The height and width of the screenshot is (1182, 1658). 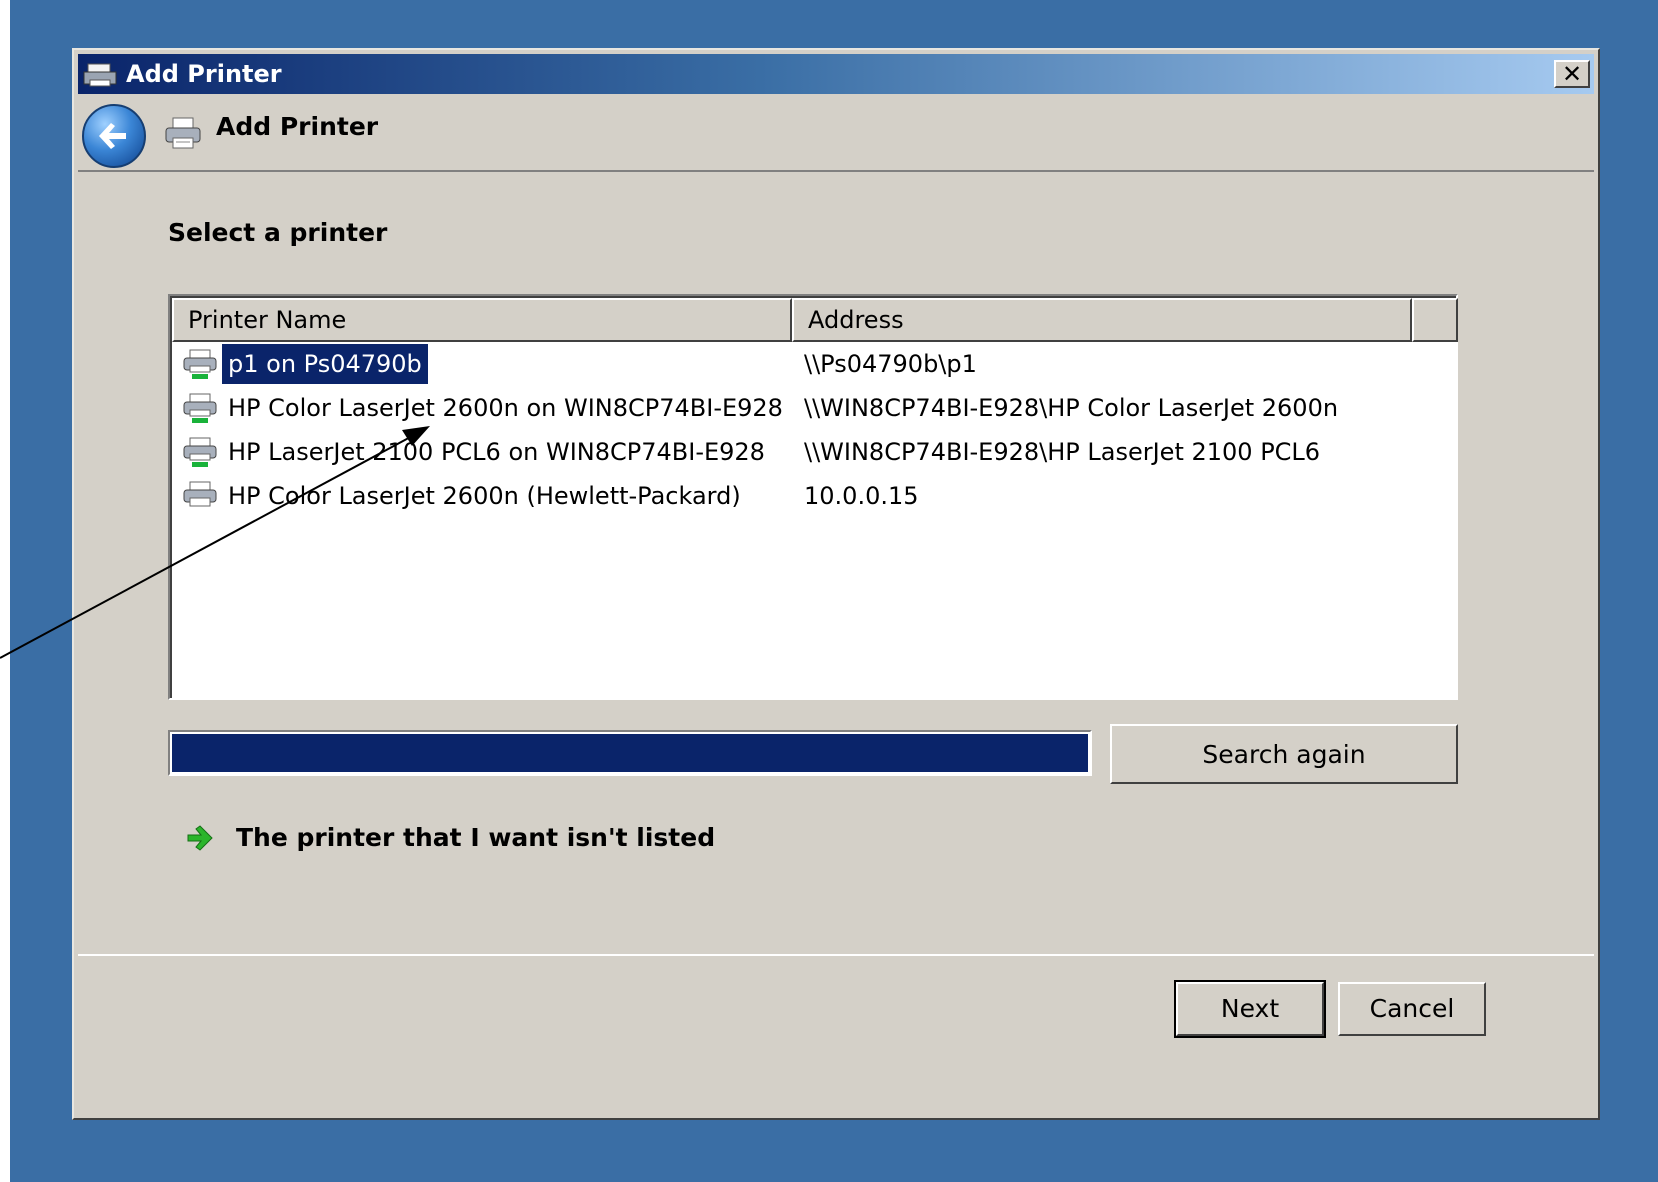 I want to click on column-header-address: Address, so click(x=1102, y=320).